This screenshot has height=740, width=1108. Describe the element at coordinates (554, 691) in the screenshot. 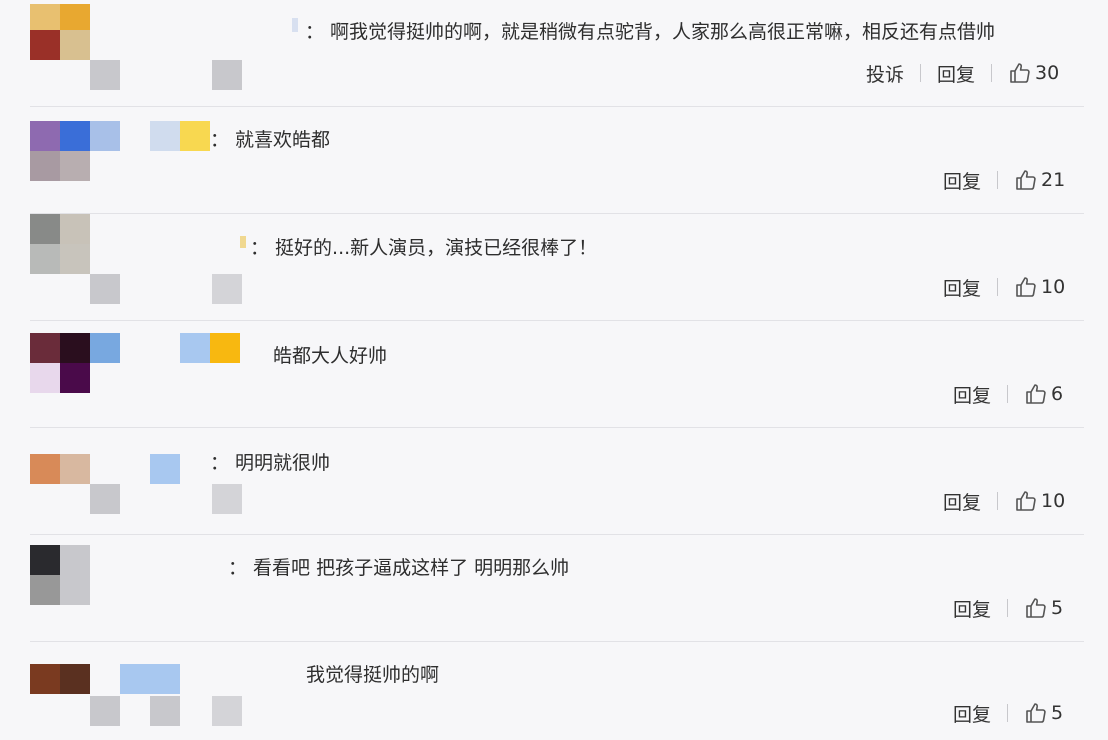

I see `comment-item: 我觉得挺帅的啊 回复 5` at that location.